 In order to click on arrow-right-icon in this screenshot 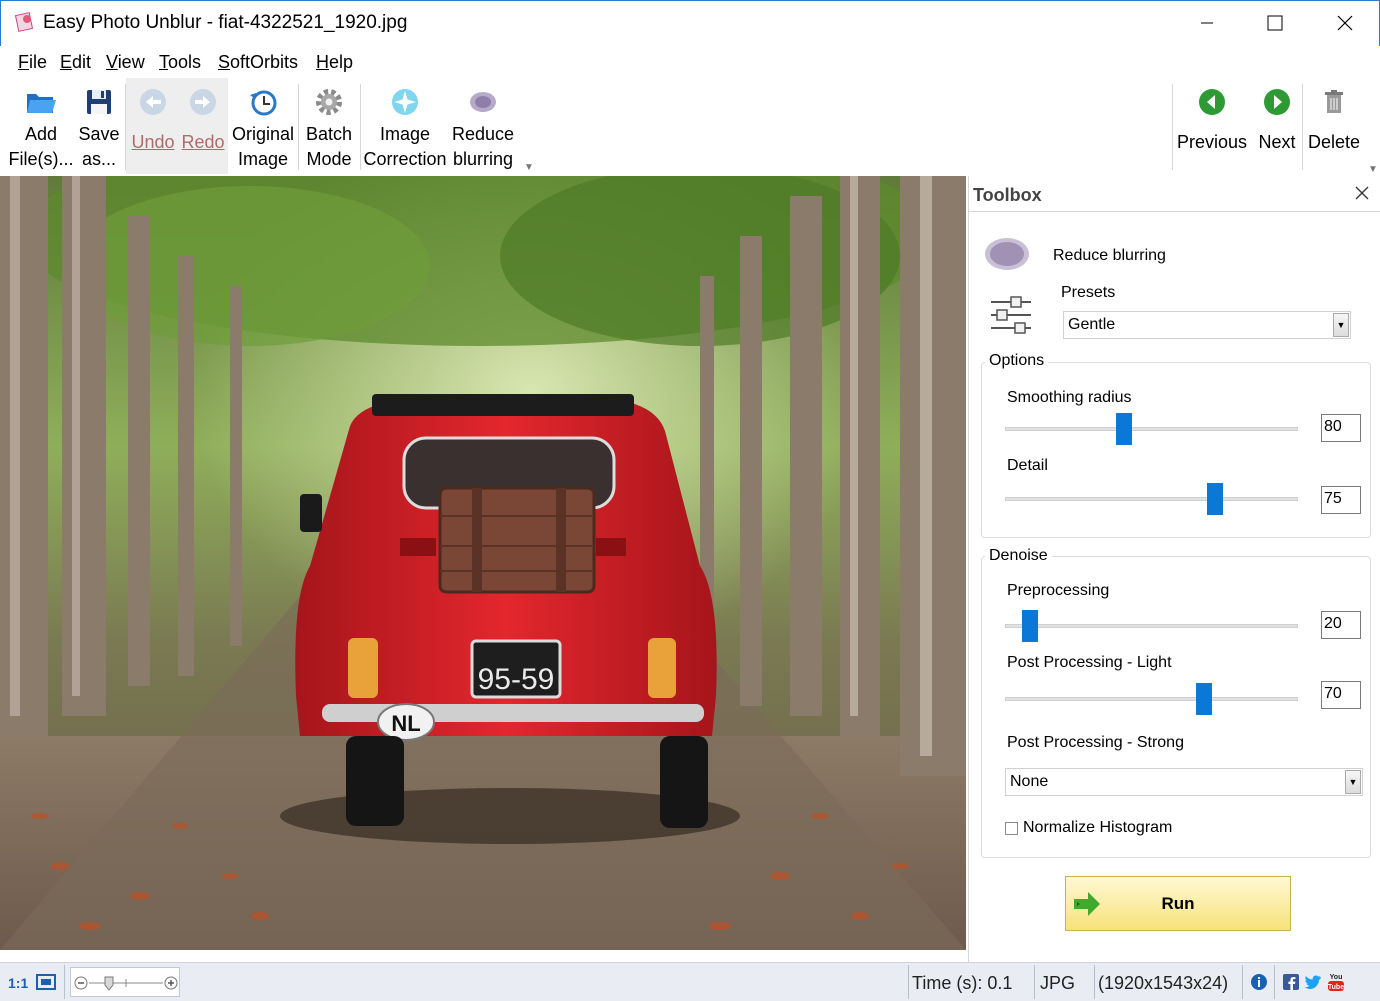, I will do `click(1277, 102)`.